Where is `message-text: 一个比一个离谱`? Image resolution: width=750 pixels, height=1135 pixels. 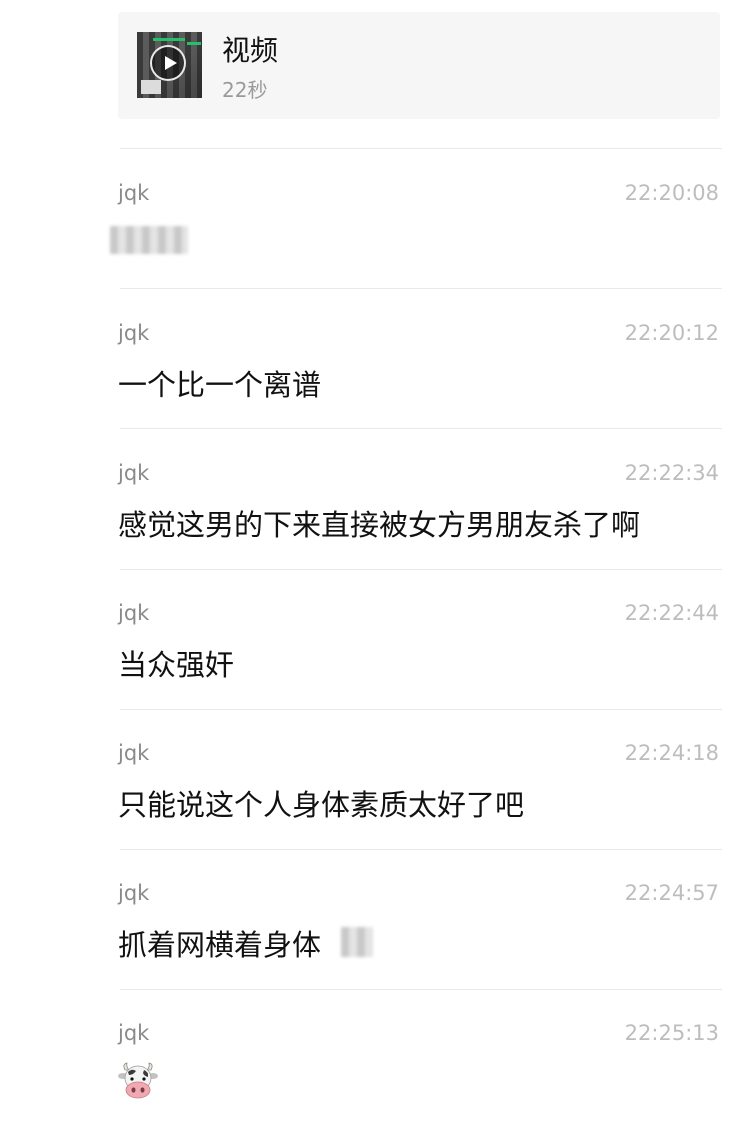
message-text: 一个比一个离谱 is located at coordinates (219, 383).